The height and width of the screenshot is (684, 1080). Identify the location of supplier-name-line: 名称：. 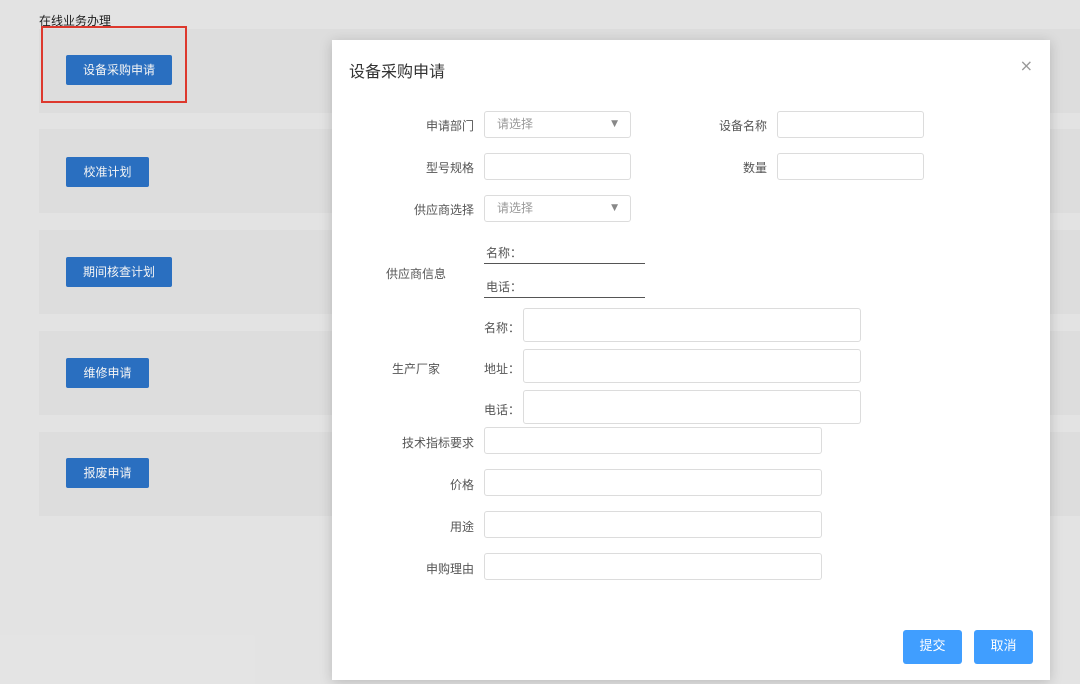
(564, 254).